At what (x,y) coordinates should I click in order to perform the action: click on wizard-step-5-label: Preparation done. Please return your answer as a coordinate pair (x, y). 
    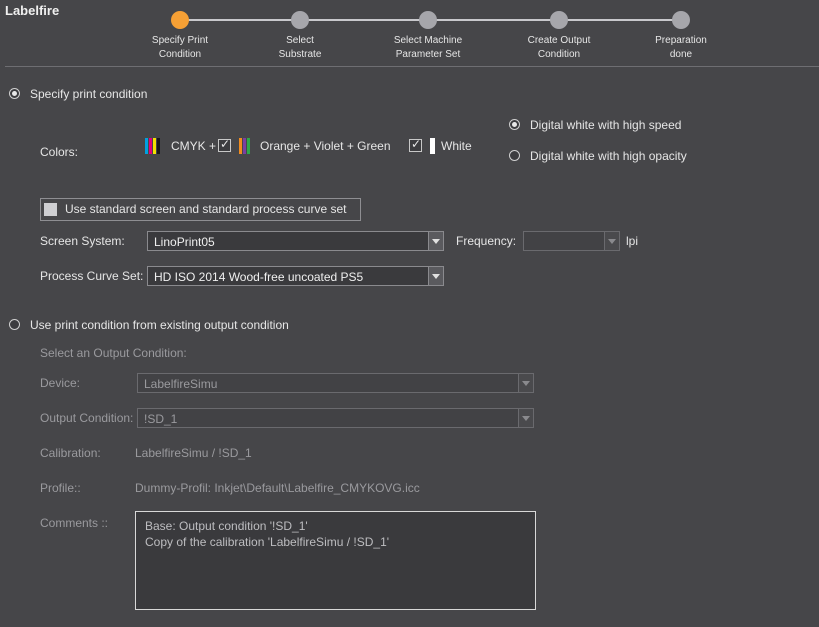
    Looking at the image, I should click on (681, 48).